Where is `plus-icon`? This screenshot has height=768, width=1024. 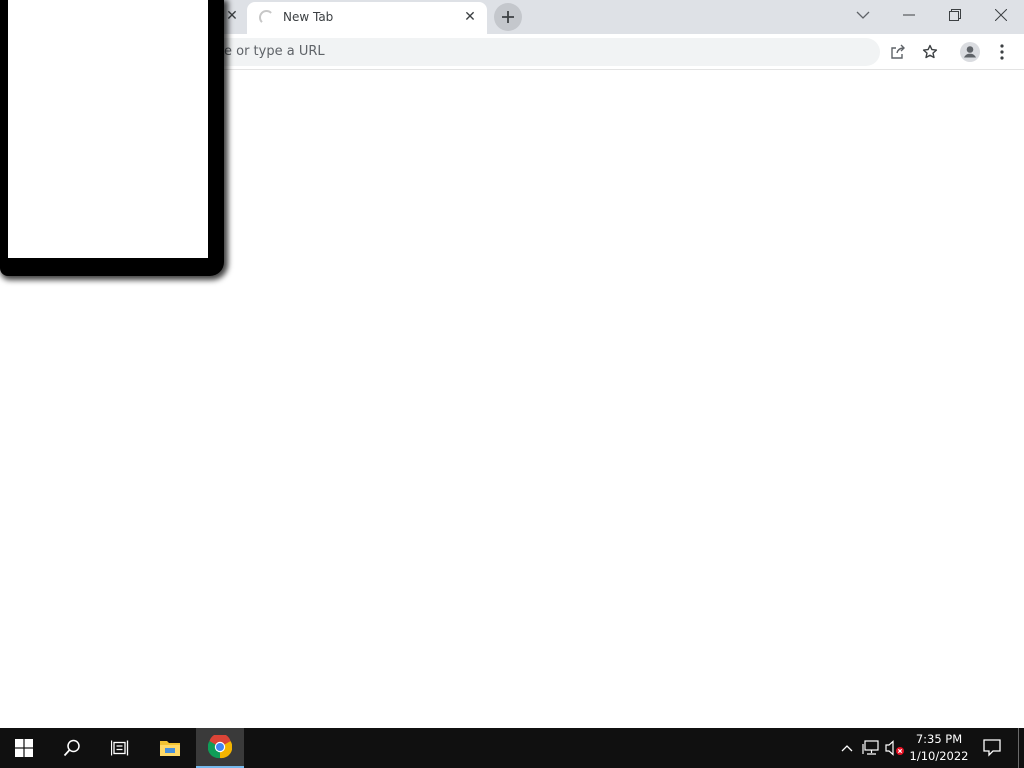 plus-icon is located at coordinates (508, 17).